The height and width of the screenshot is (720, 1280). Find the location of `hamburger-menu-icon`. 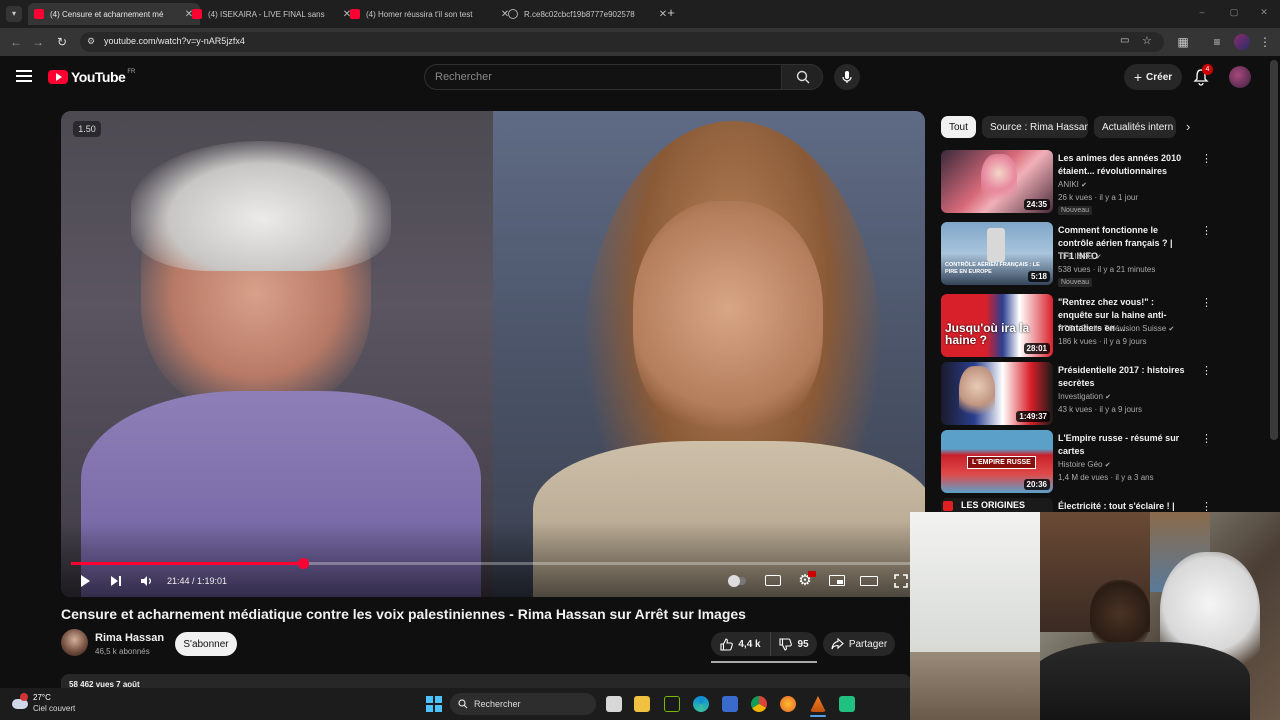

hamburger-menu-icon is located at coordinates (24, 76).